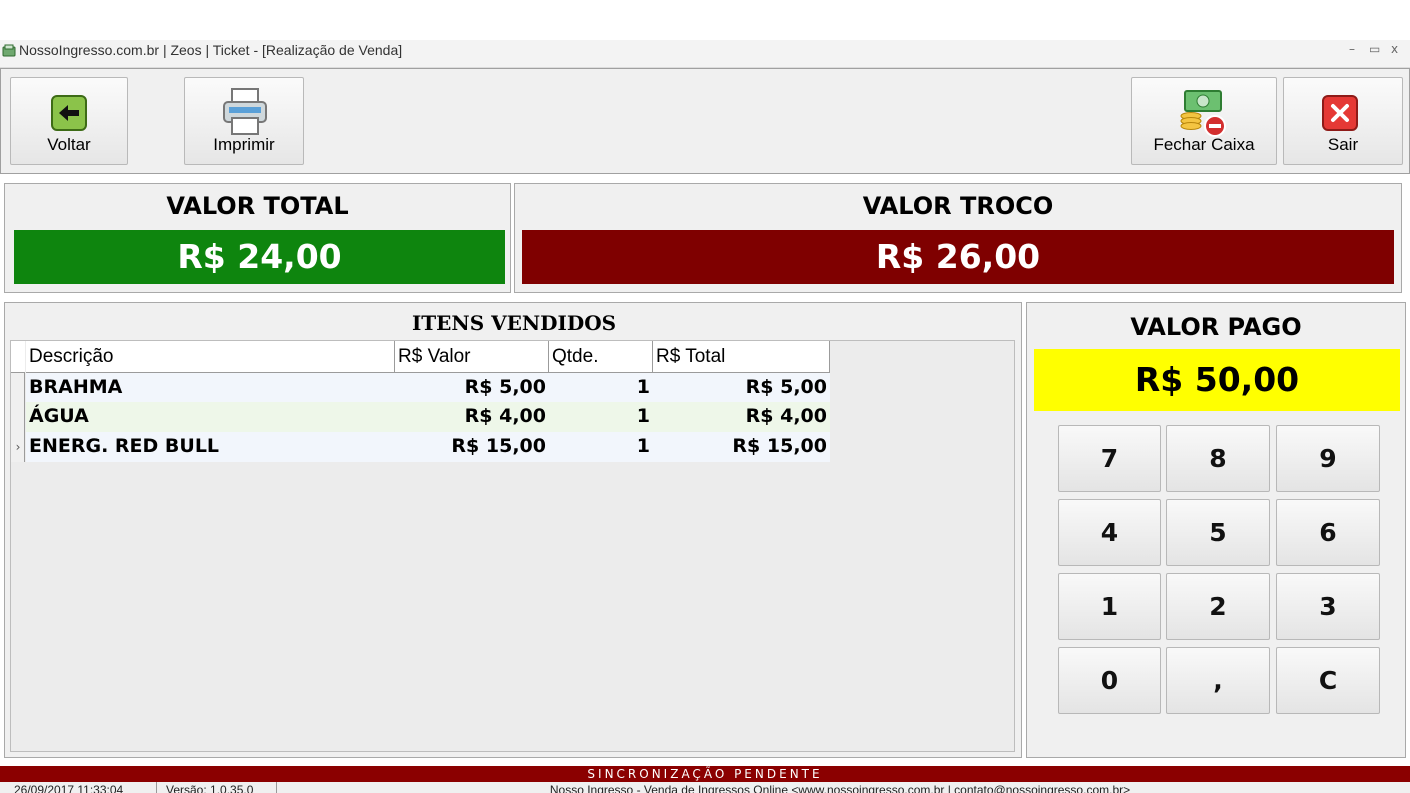  I want to click on items-title: ITENS VENDIDOS, so click(514, 323).